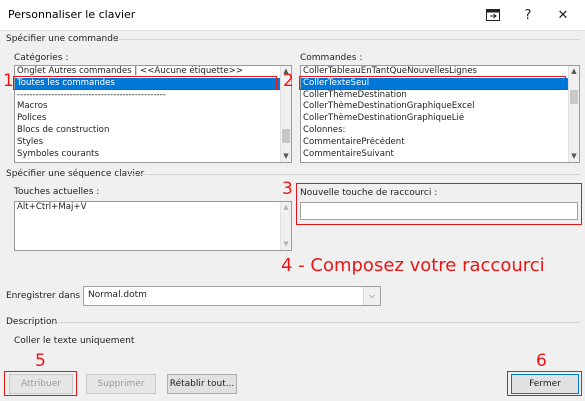 The width and height of the screenshot is (585, 401). Describe the element at coordinates (573, 114) in the screenshot. I see `commands-scrollbar: ▲ ▼` at that location.